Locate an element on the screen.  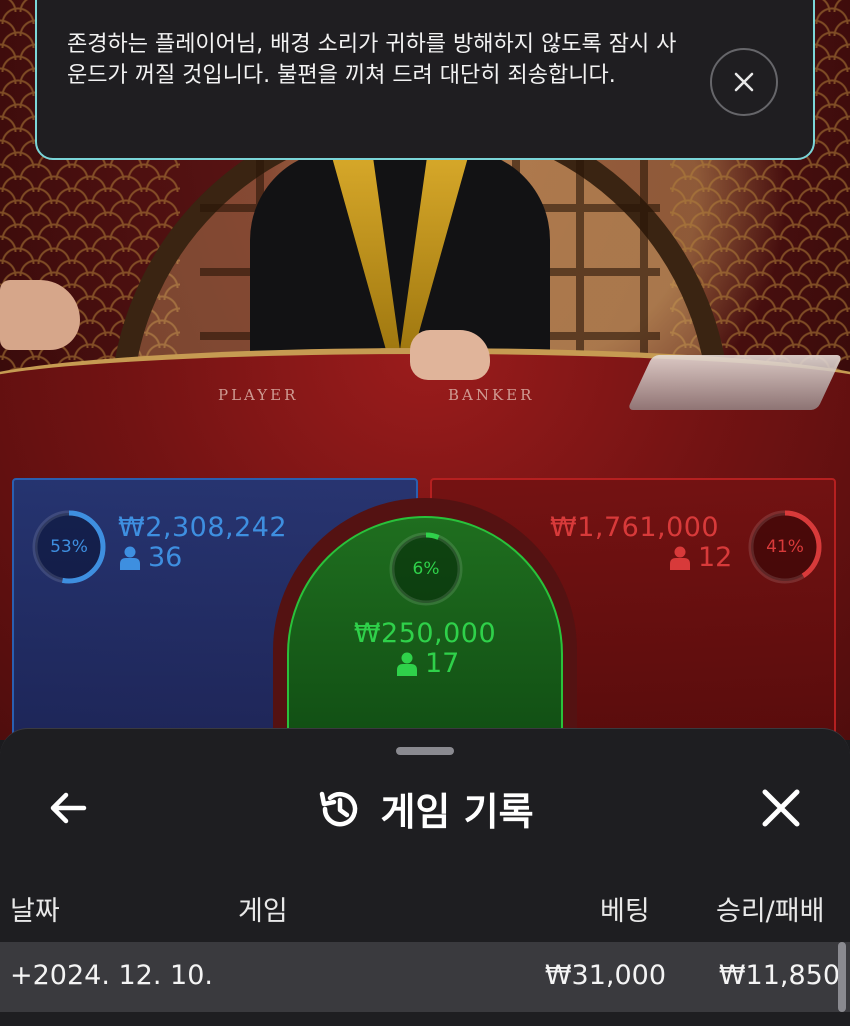
table-row: +2024. 12. 10. ₩31,000 ₩11,850 is located at coordinates (425, 977).